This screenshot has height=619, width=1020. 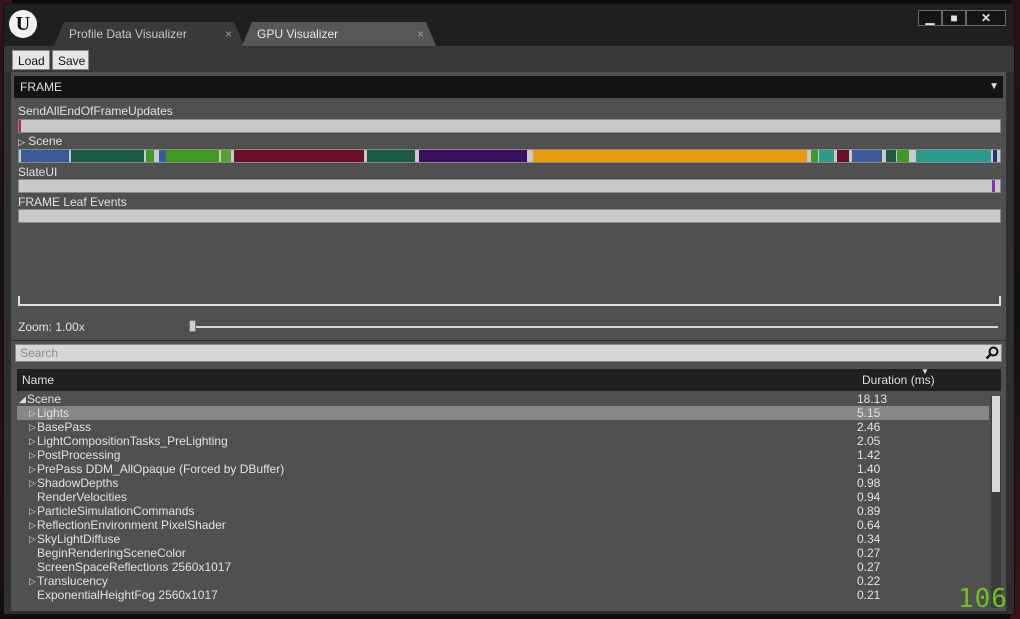 I want to click on search-box, so click(x=508, y=353).